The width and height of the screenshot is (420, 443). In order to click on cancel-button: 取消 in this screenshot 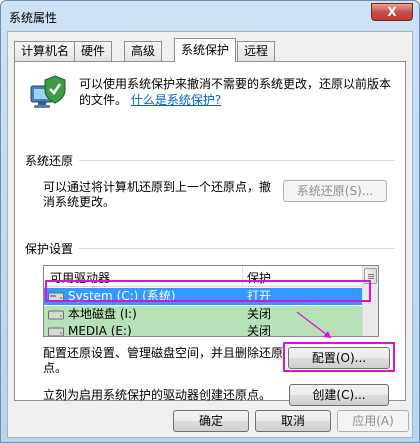, I will do `click(293, 421)`.